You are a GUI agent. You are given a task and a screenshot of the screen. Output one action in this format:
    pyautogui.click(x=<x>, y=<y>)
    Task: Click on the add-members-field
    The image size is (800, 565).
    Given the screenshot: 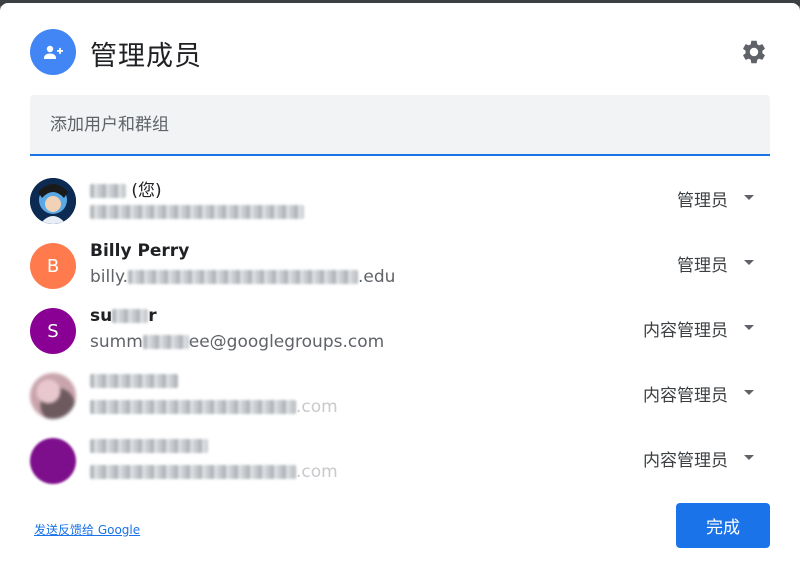 What is the action you would take?
    pyautogui.click(x=400, y=125)
    